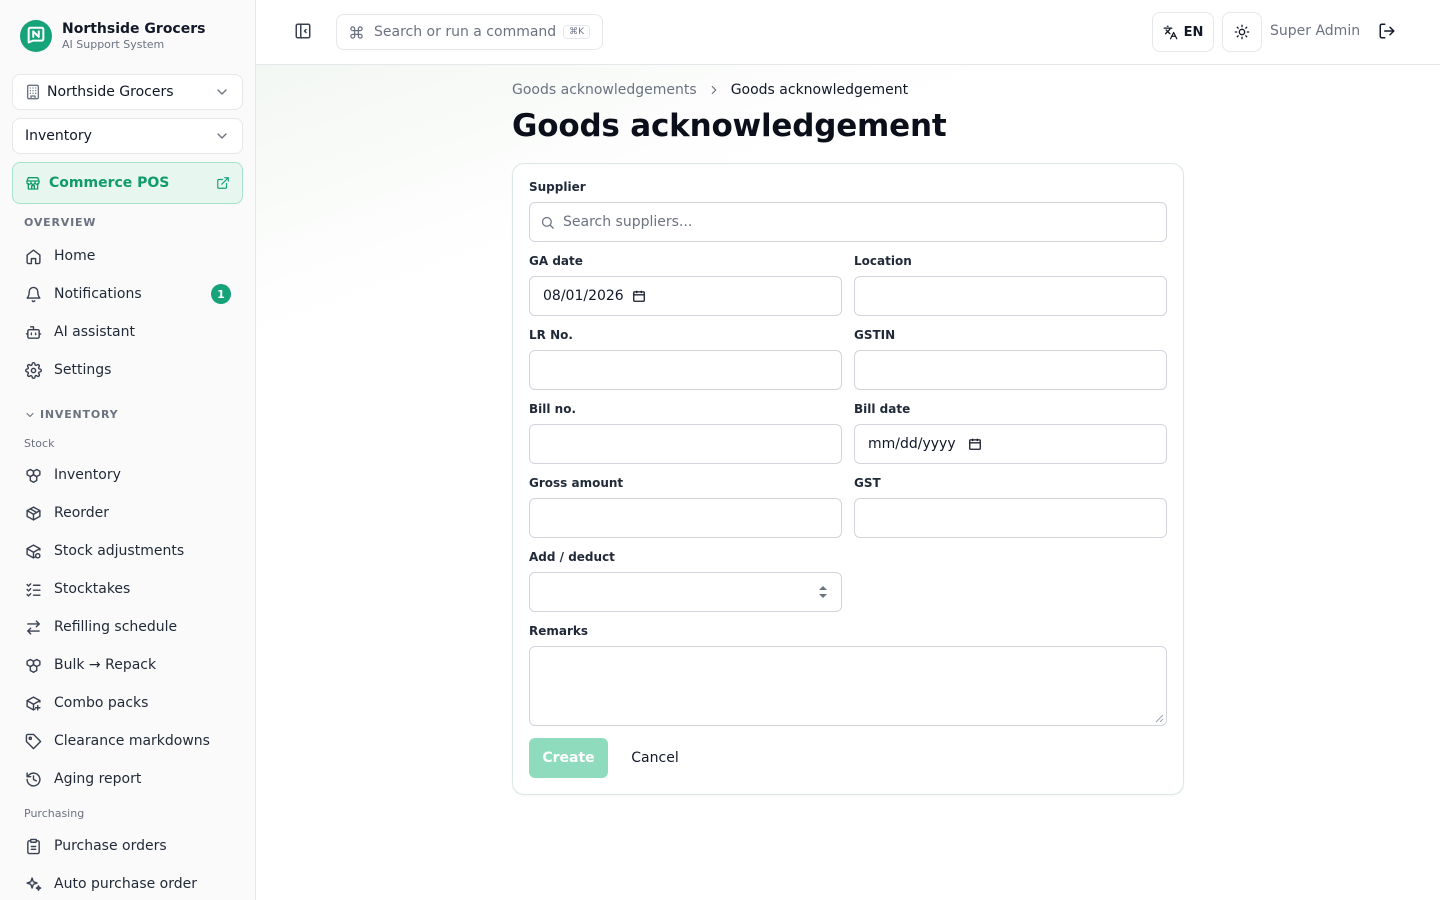 This screenshot has height=900, width=1440. Describe the element at coordinates (33, 332) in the screenshot. I see `bot-icon` at that location.